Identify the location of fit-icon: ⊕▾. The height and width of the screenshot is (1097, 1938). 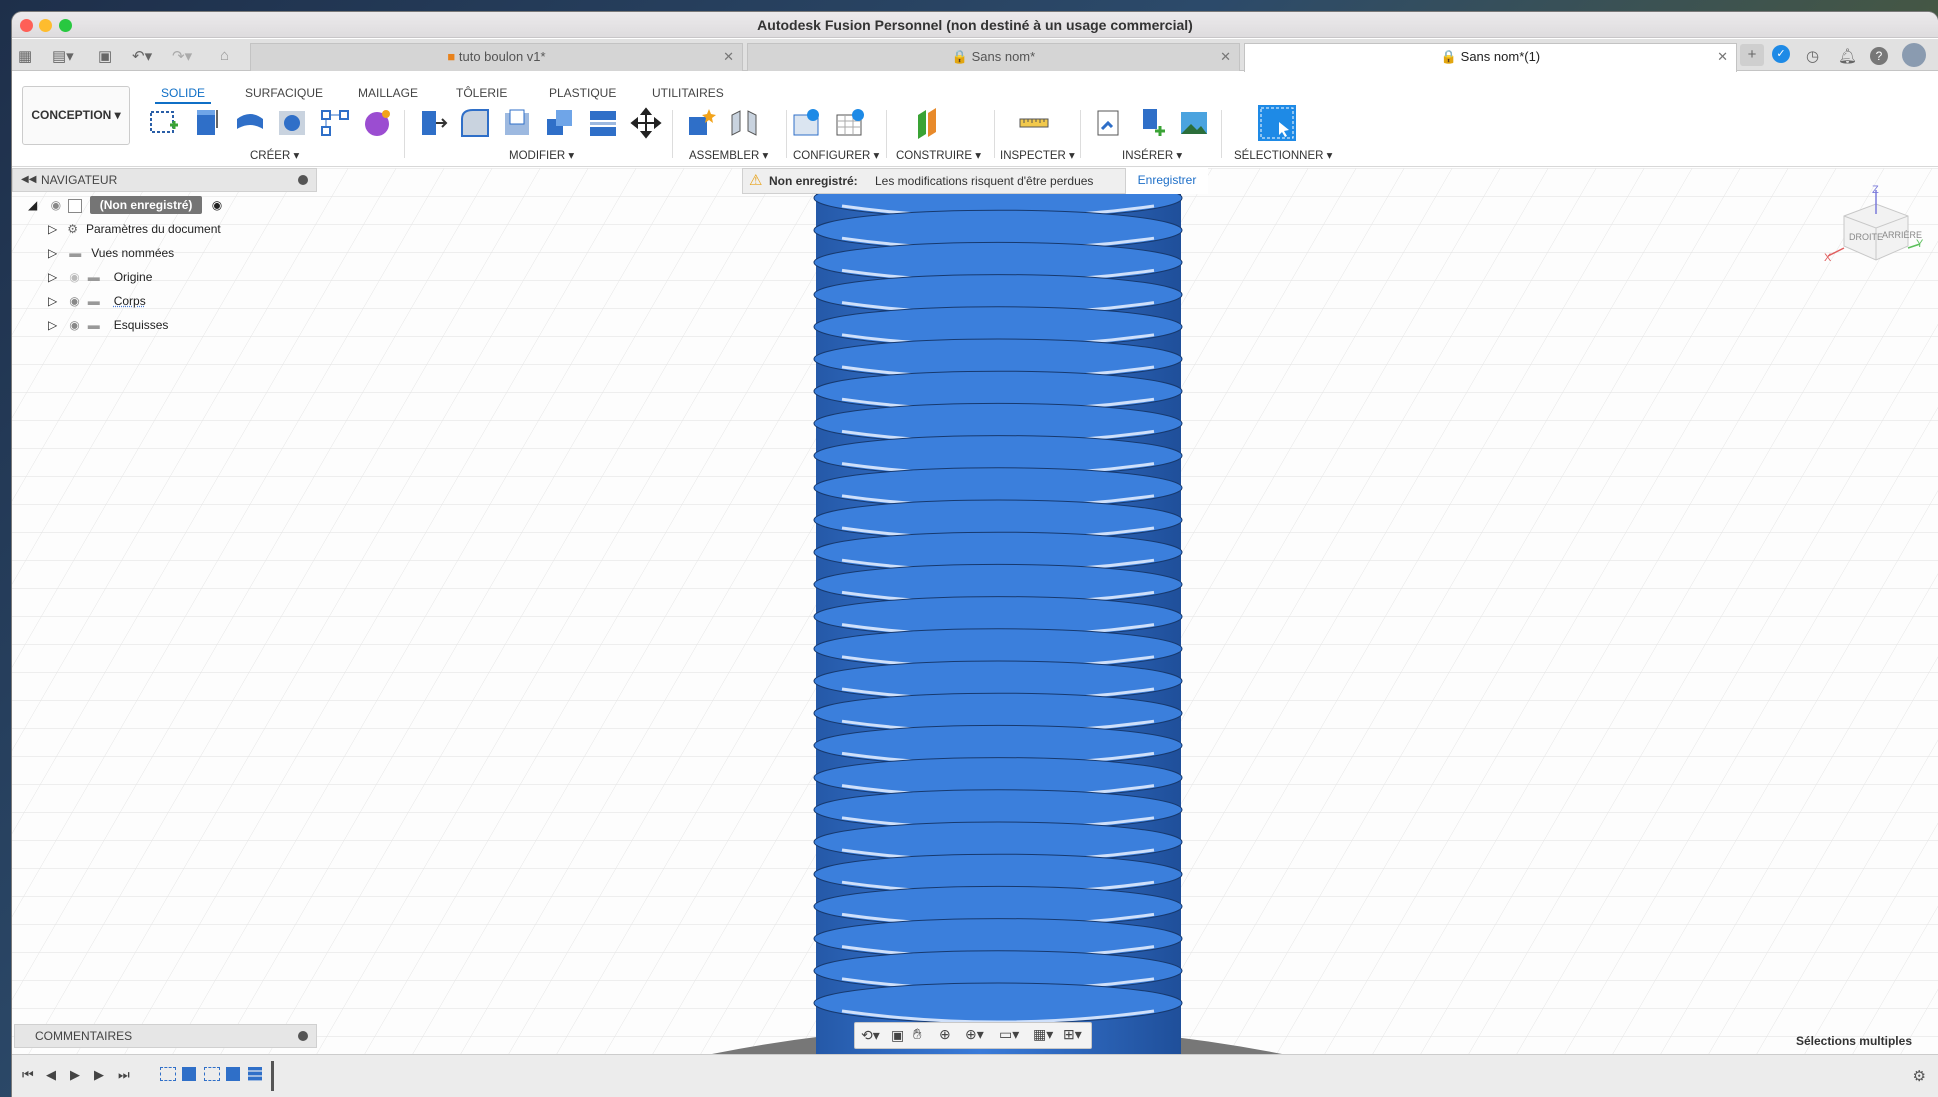
(974, 1034).